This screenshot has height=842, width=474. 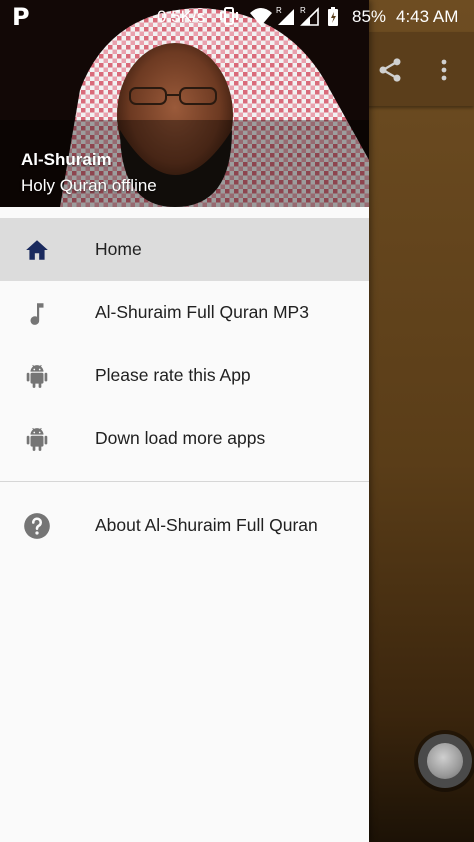 I want to click on fab-knob, so click(x=445, y=761).